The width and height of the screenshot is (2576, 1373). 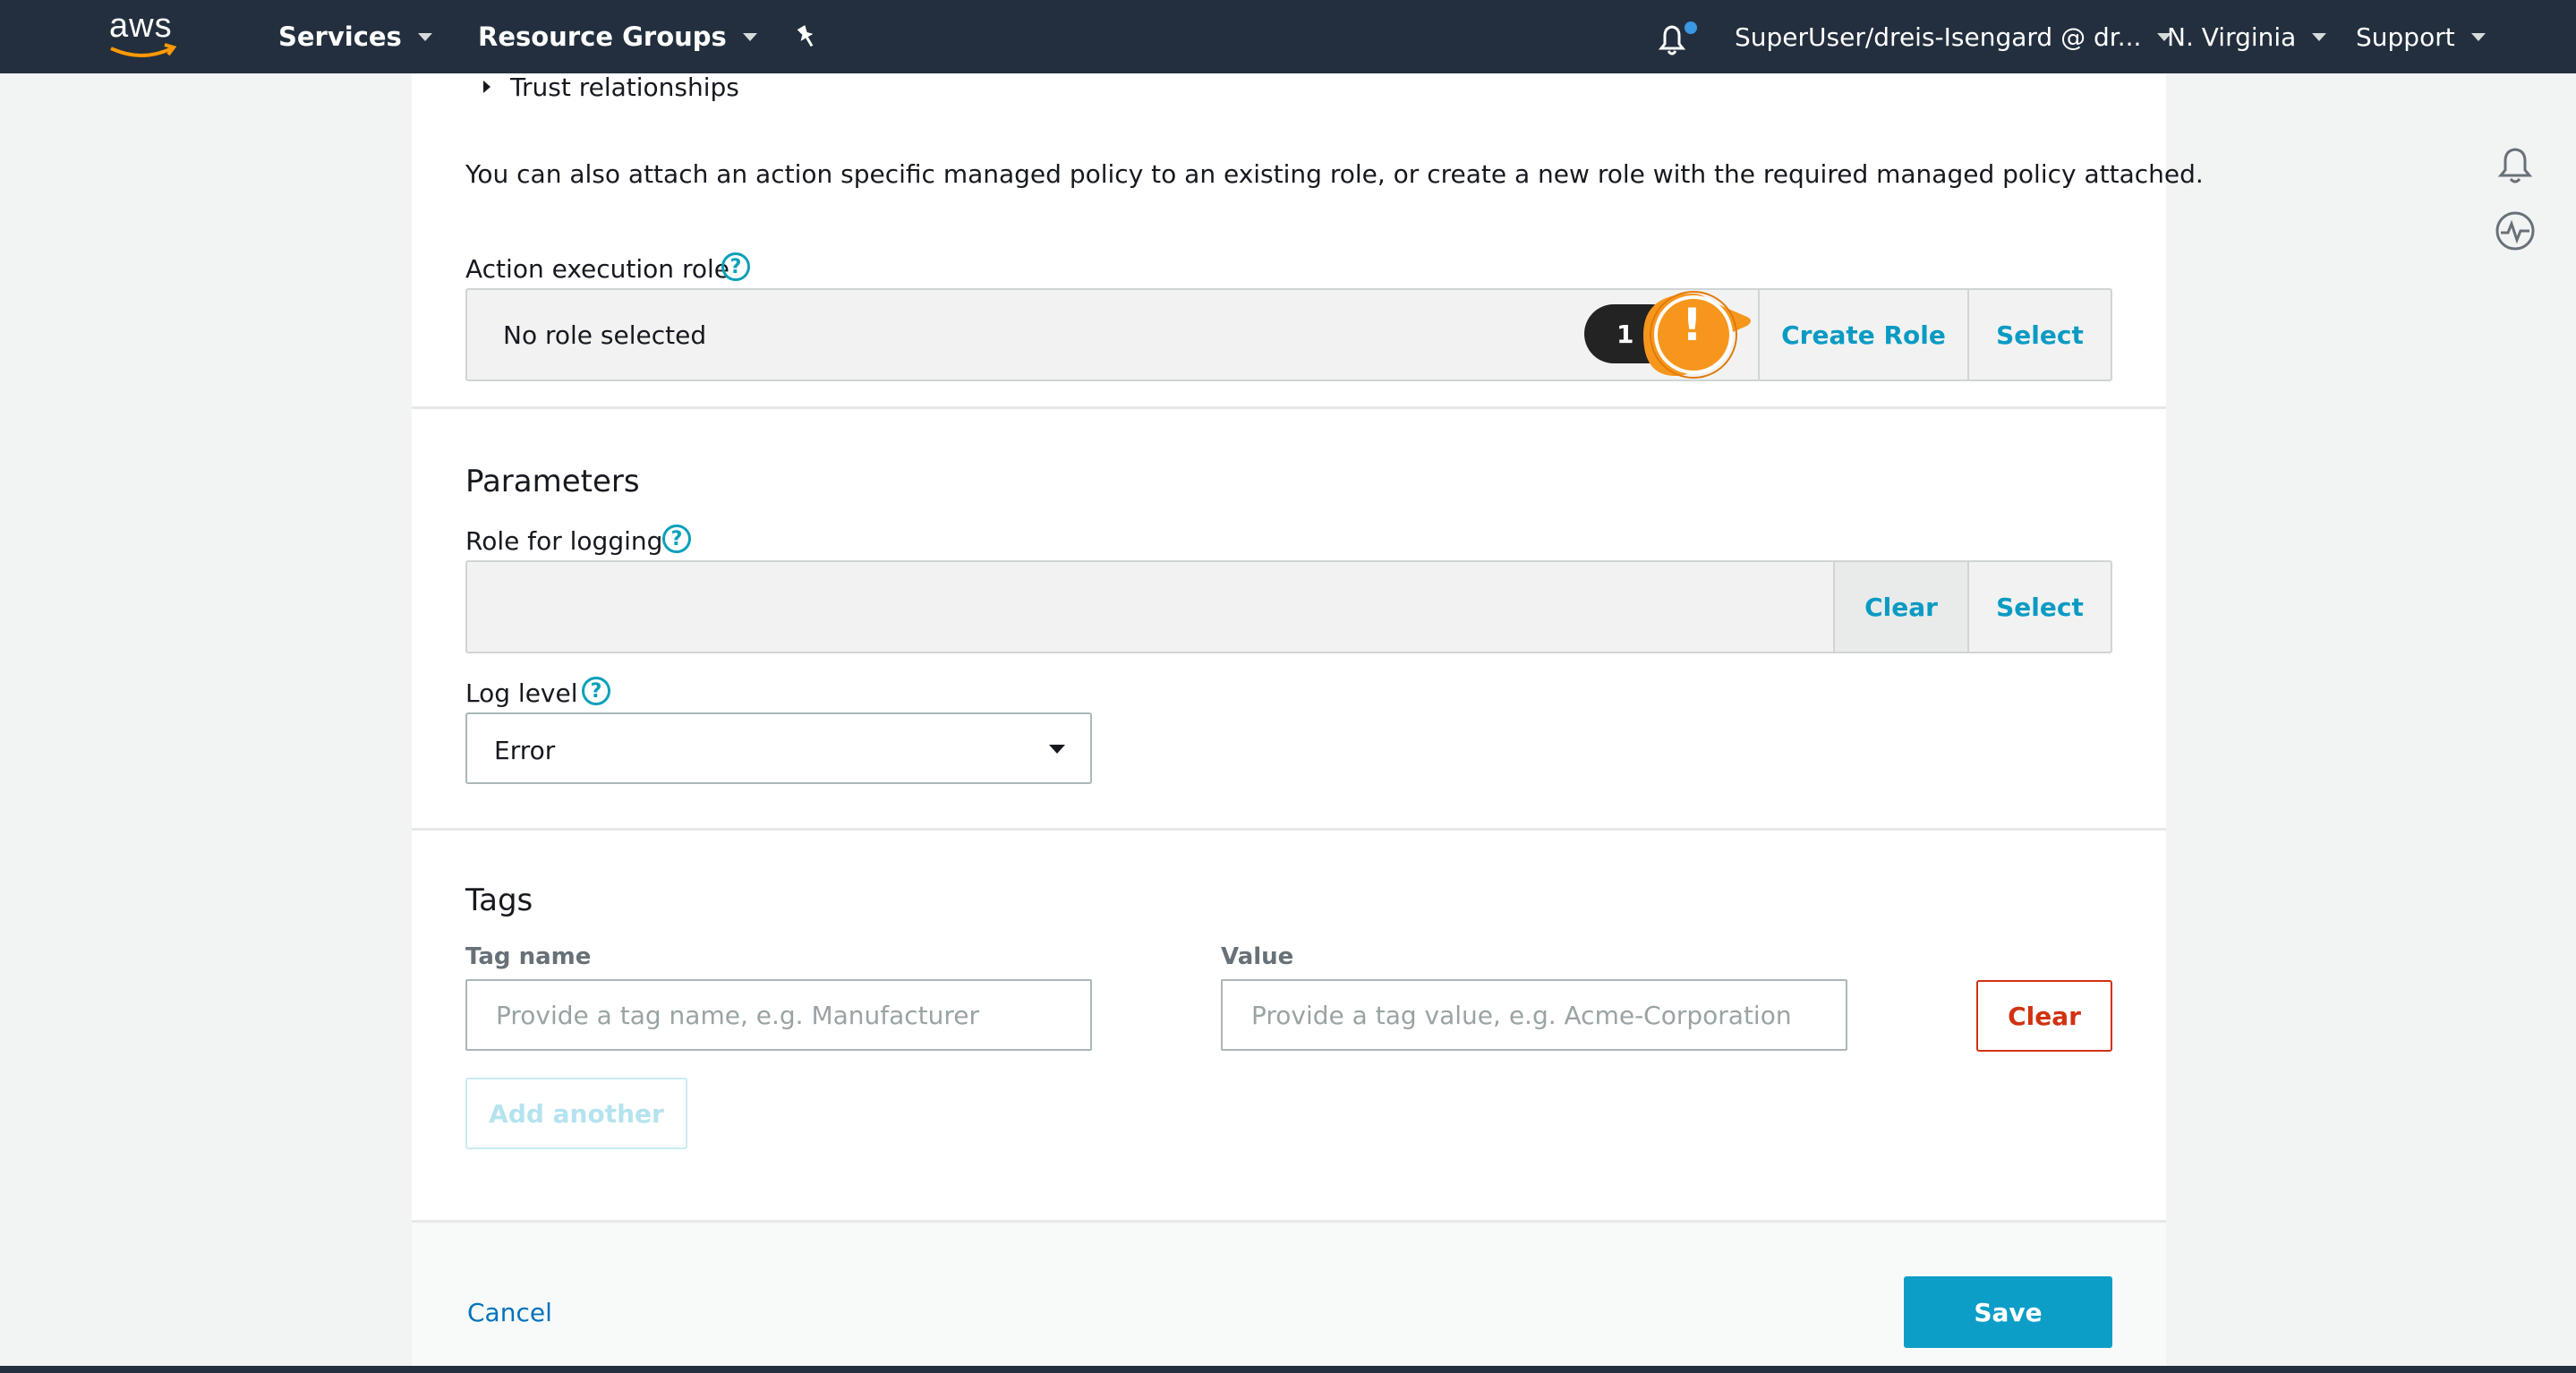 What do you see at coordinates (552, 481) in the screenshot?
I see `parameters-title: Parameters` at bounding box center [552, 481].